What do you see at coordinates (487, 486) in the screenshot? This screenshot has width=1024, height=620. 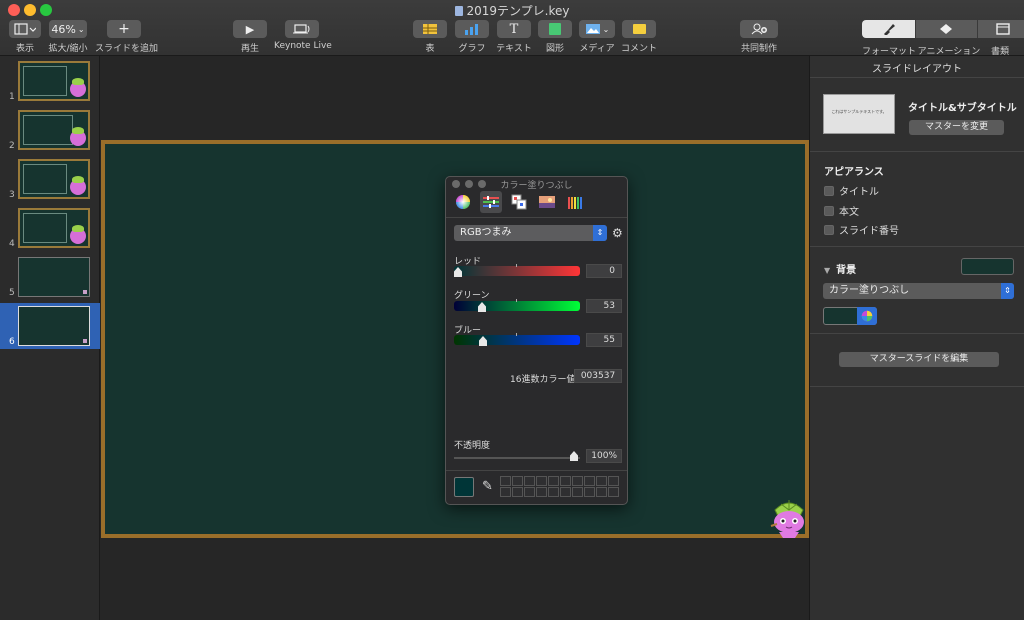 I see `eyedropper-icon: ✎` at bounding box center [487, 486].